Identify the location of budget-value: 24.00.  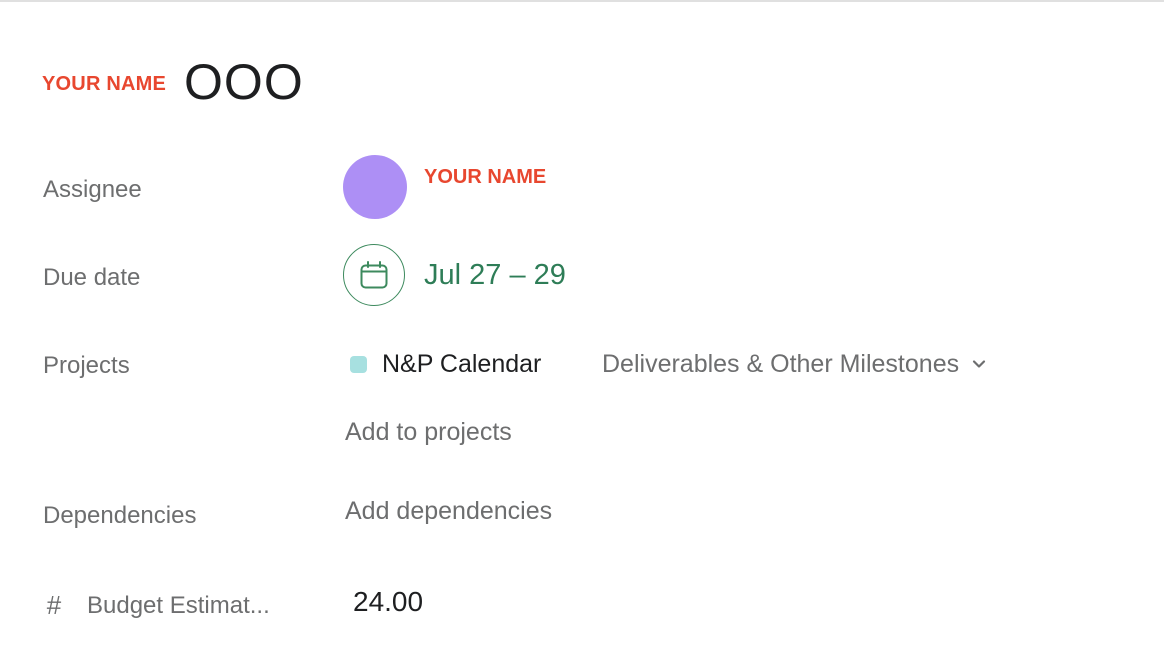
(388, 602).